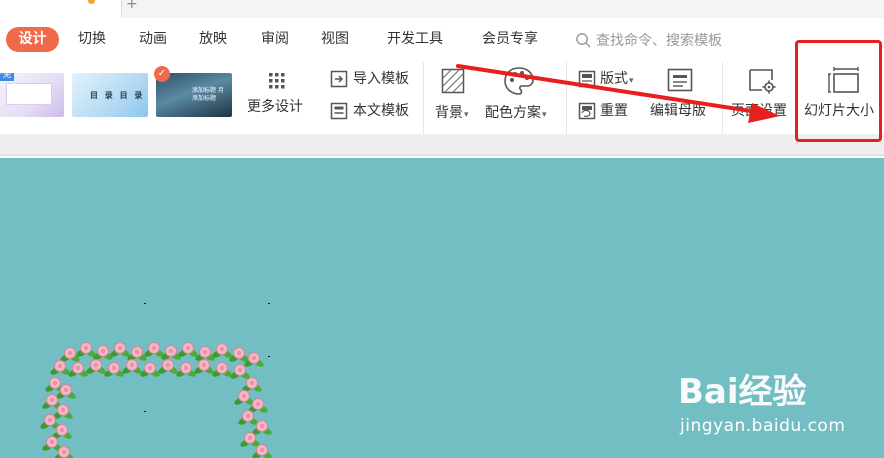  Describe the element at coordinates (618, 93) in the screenshot. I see `annotation-arrow-icon` at that location.